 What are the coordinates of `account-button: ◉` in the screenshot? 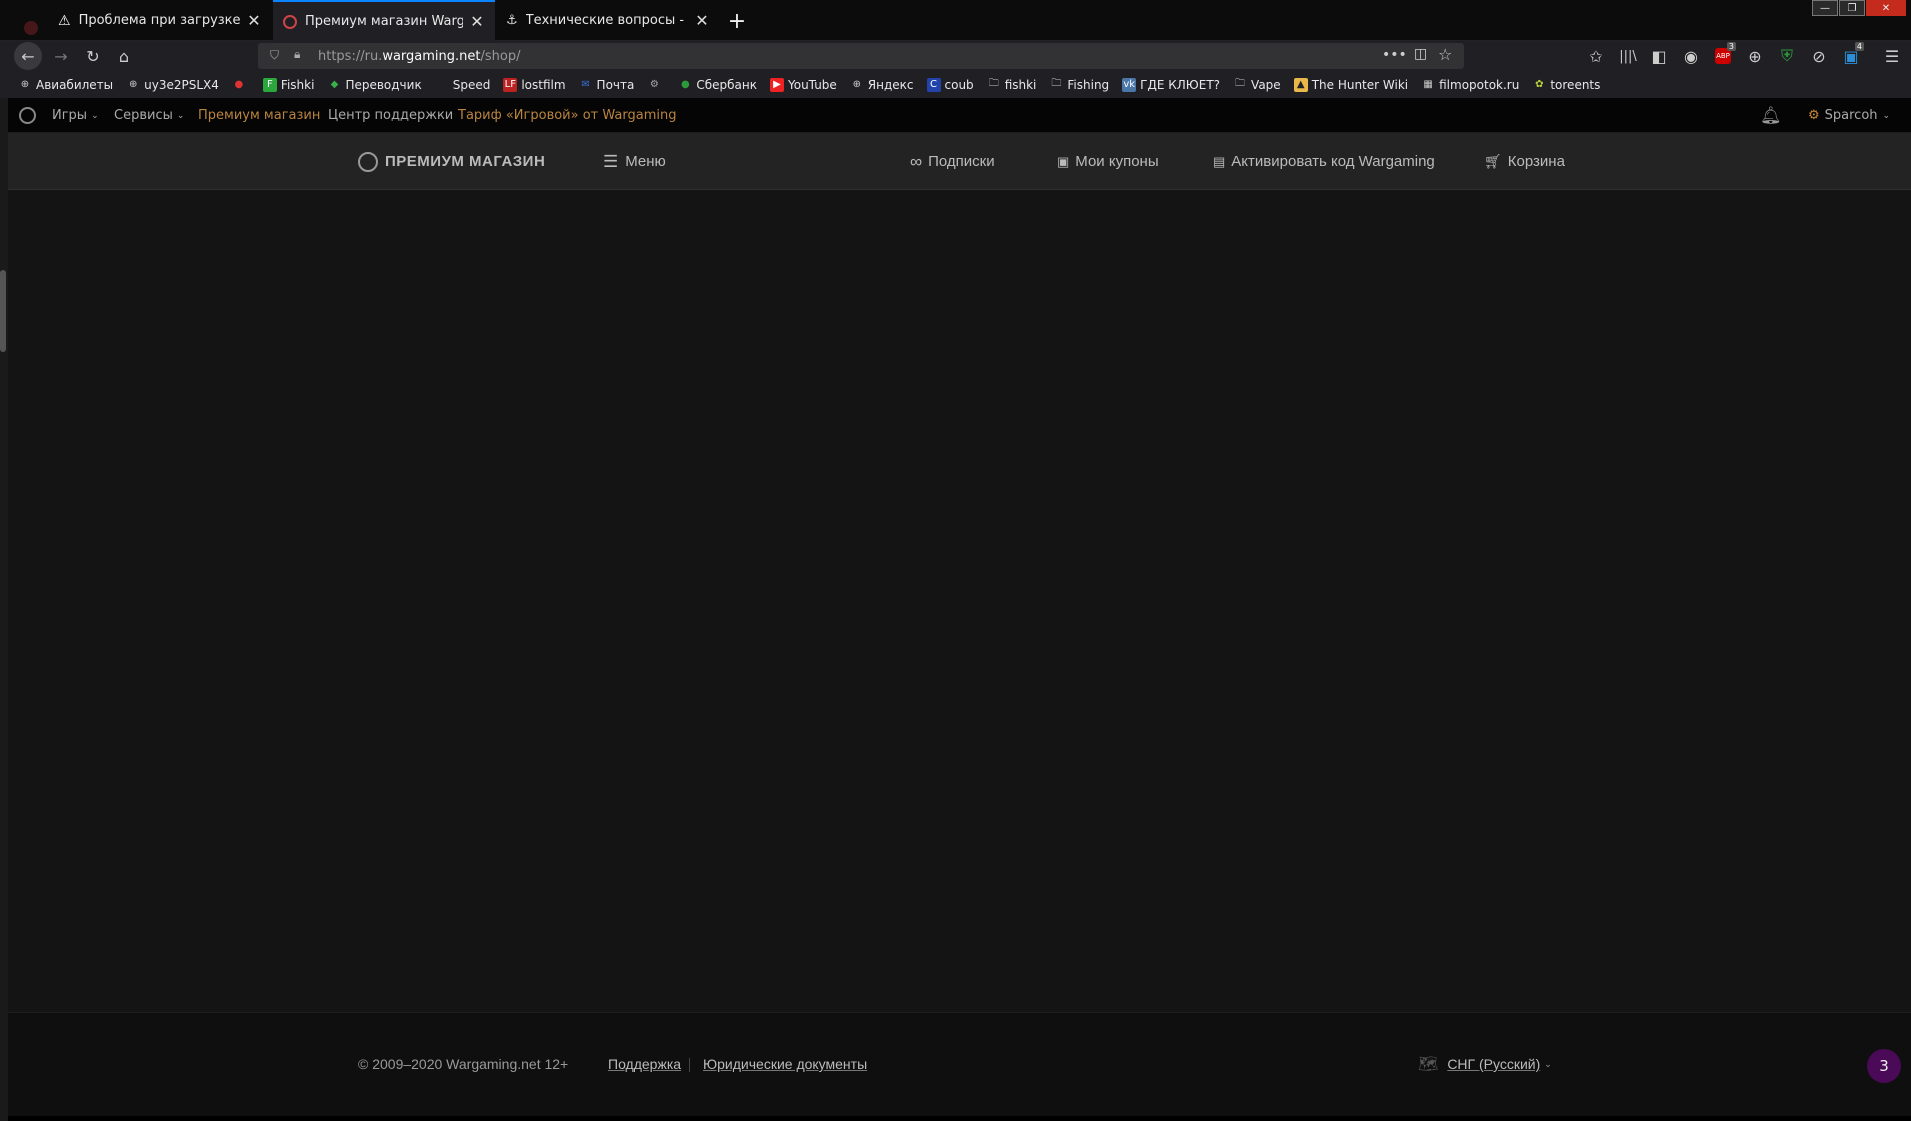 It's located at (1691, 56).